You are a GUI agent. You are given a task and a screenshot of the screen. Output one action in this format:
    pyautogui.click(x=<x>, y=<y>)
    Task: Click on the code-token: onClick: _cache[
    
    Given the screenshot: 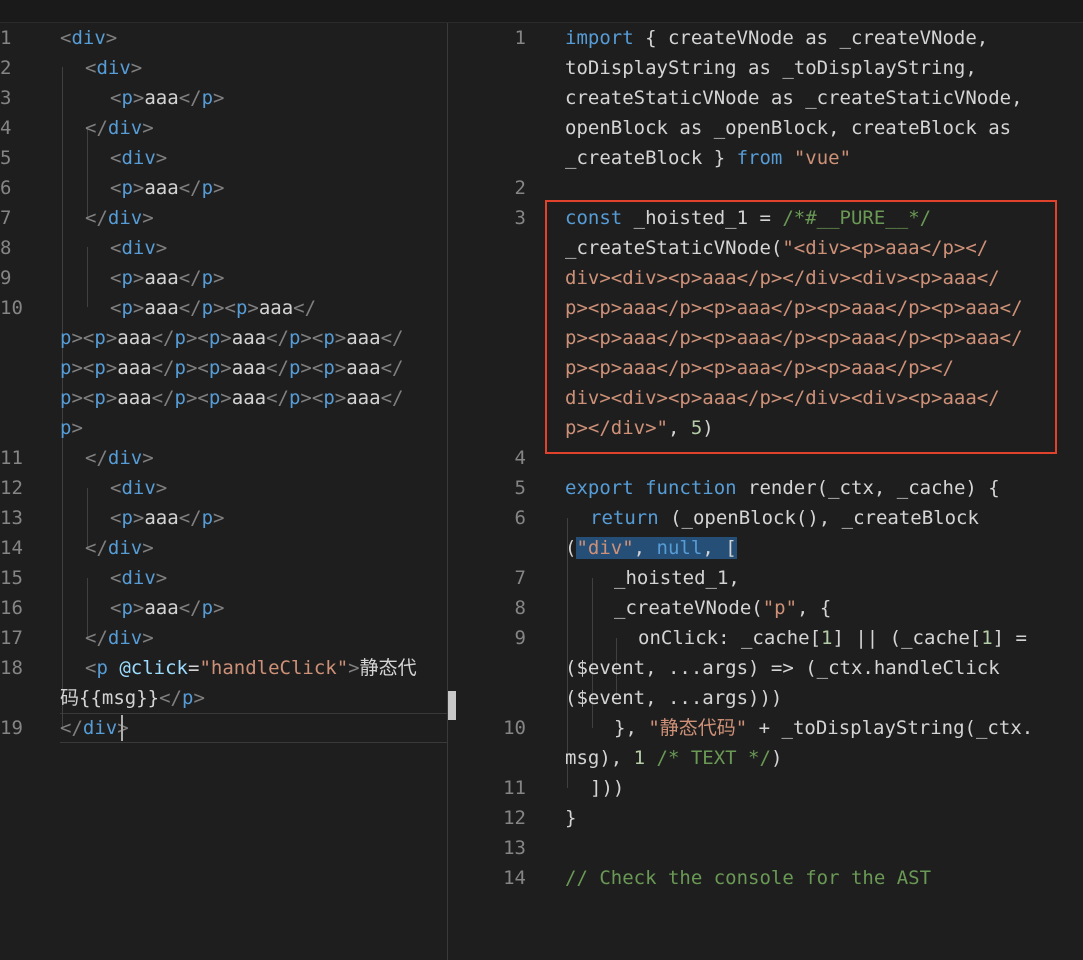 What is the action you would take?
    pyautogui.click(x=730, y=638)
    